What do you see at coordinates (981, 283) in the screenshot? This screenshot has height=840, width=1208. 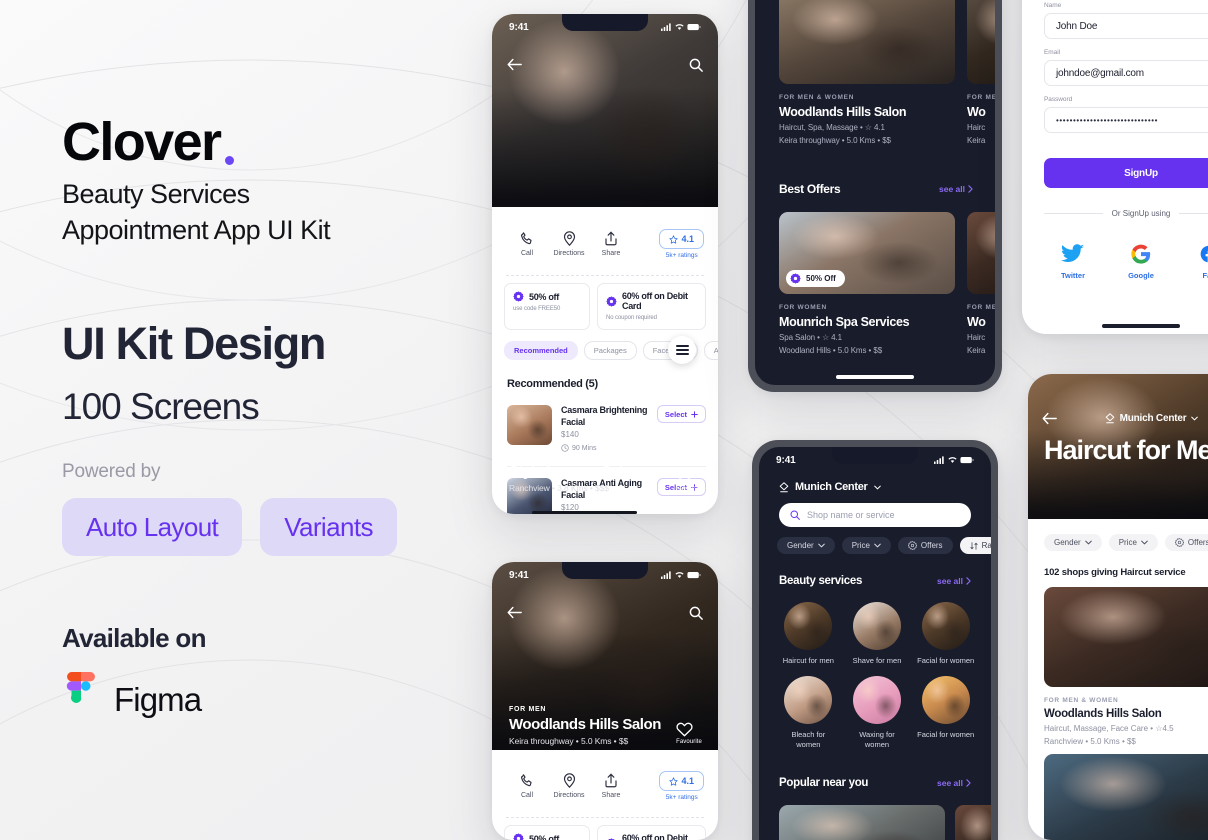 I see `offer-salon-card: FOR MEN Wo Hairc Keira` at bounding box center [981, 283].